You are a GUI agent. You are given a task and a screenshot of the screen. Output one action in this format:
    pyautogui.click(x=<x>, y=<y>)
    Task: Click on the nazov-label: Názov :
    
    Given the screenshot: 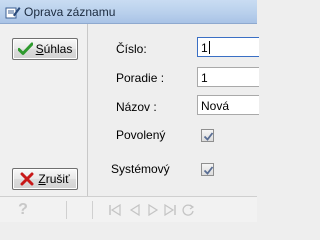 What is the action you would take?
    pyautogui.click(x=136, y=107)
    